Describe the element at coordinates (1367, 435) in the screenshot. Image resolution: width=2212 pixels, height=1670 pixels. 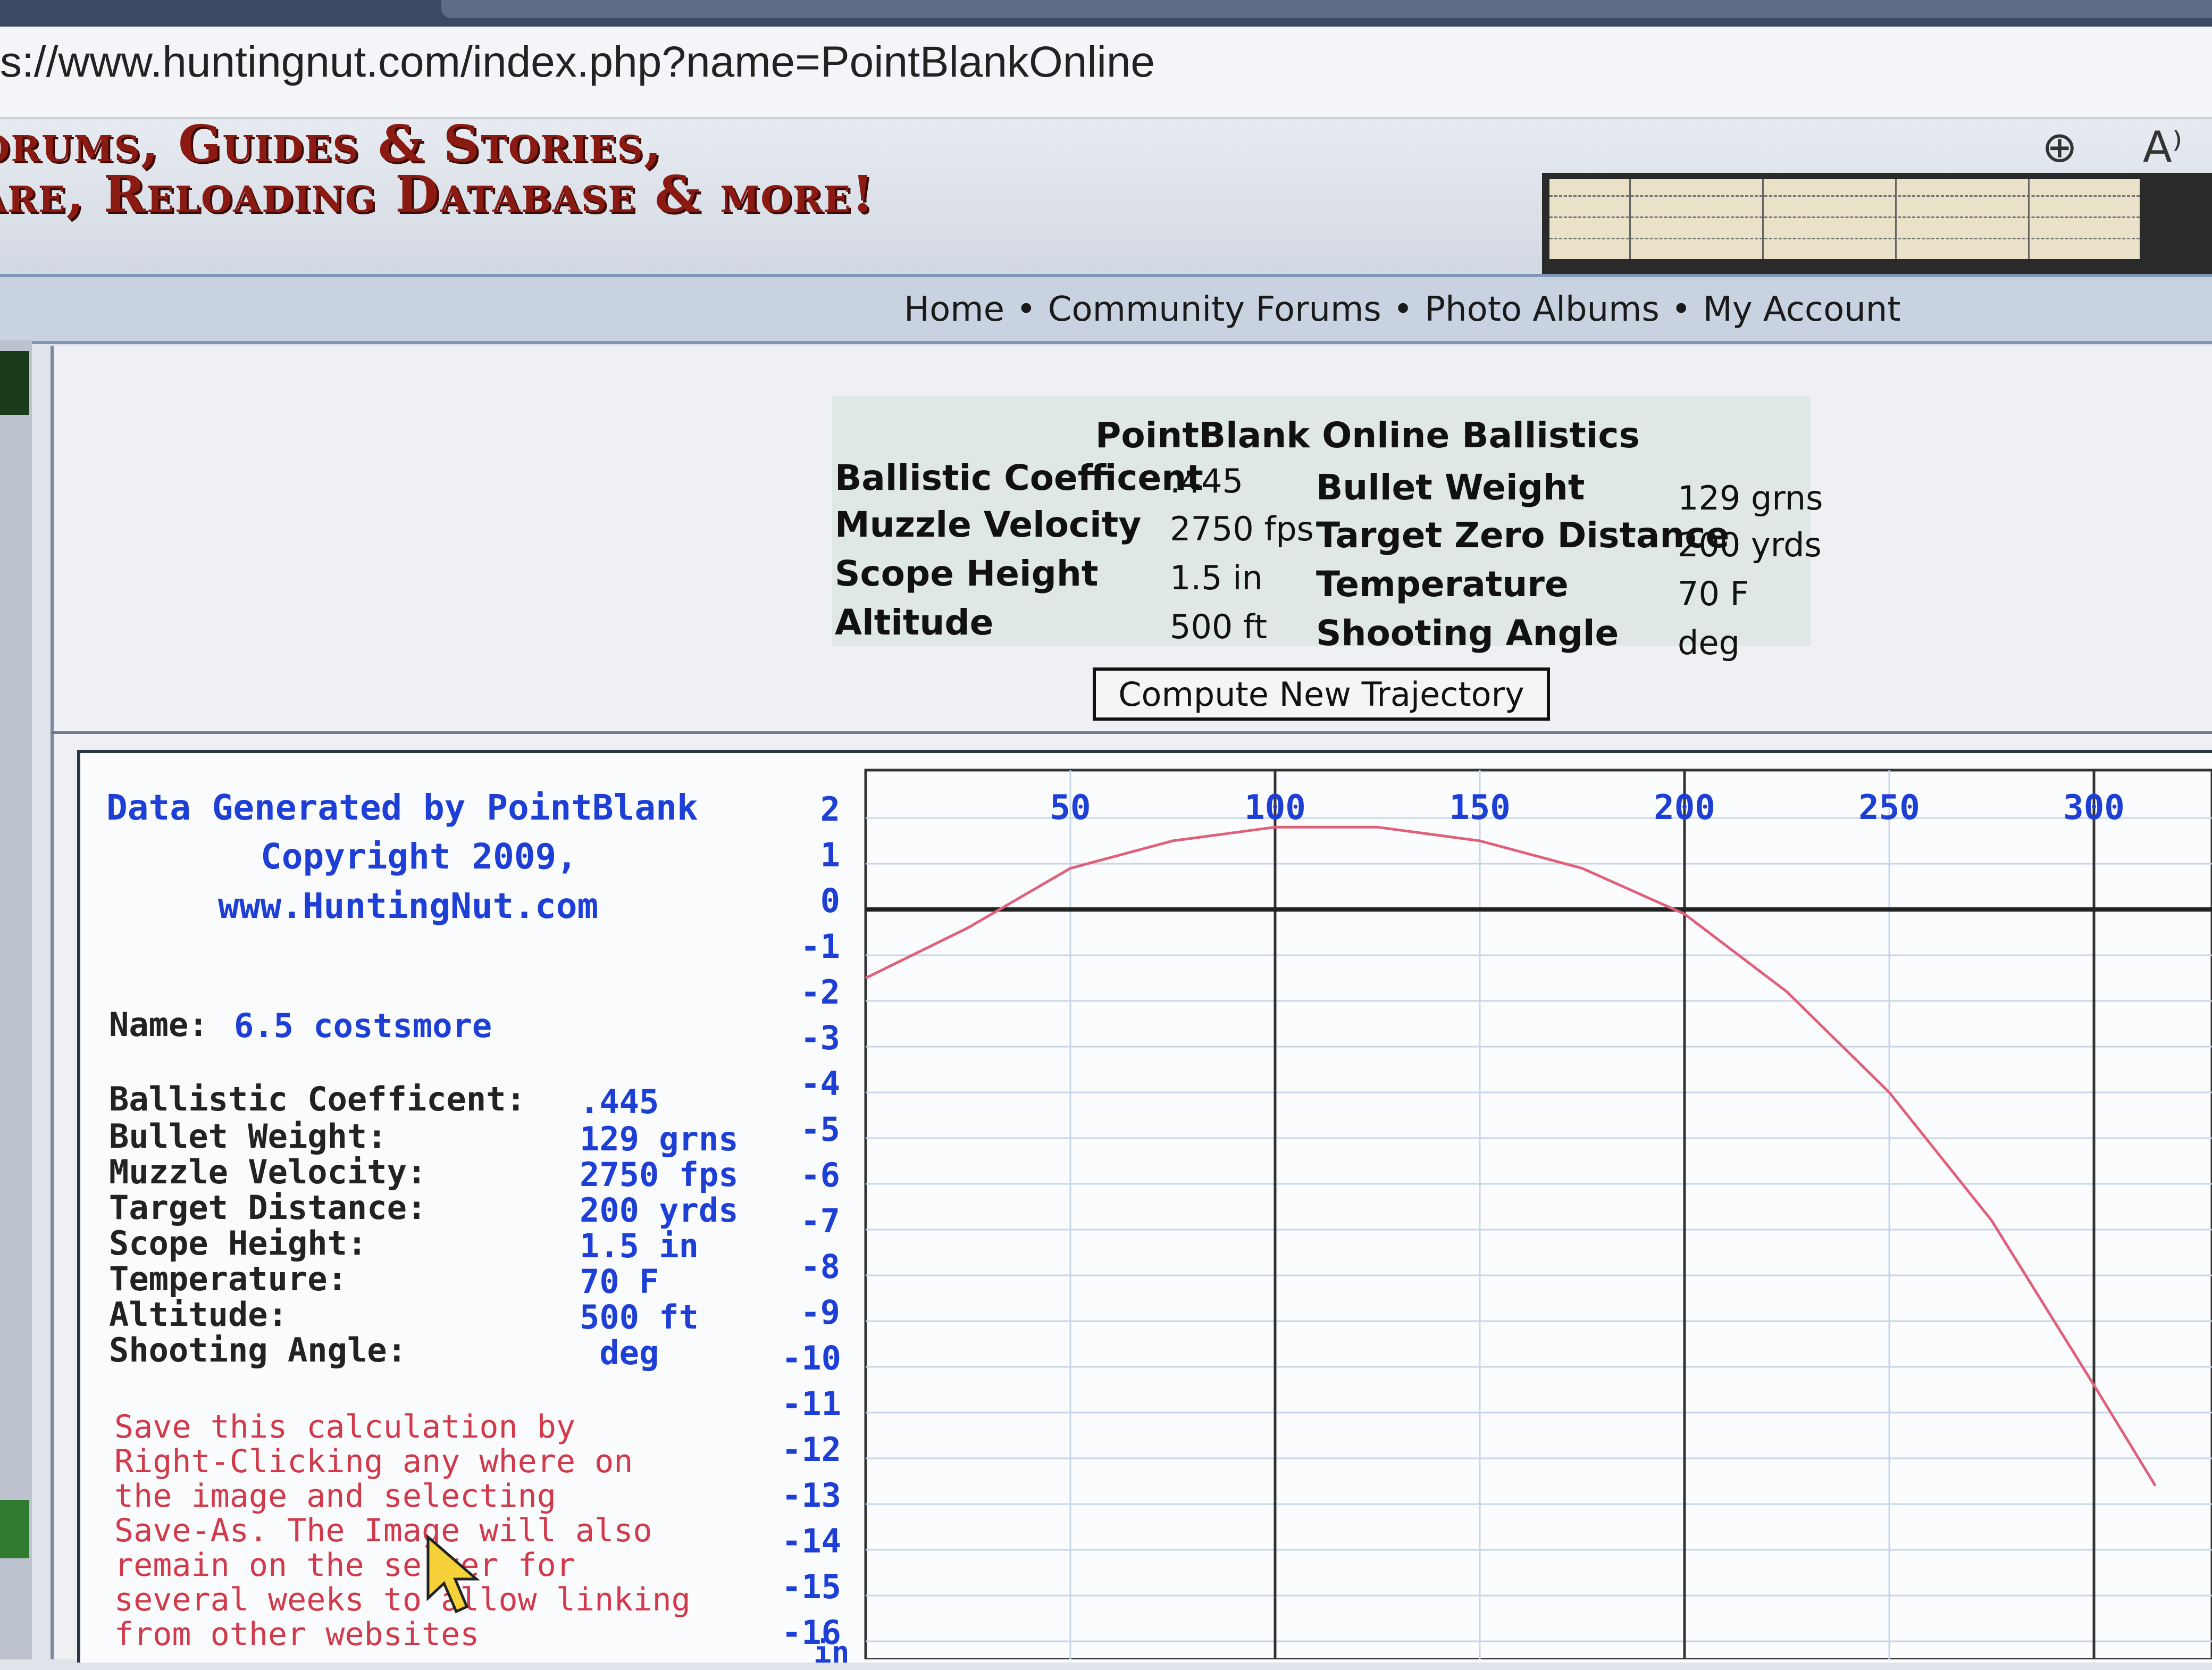
I see `form-title: PointBlank Online Ballistics` at that location.